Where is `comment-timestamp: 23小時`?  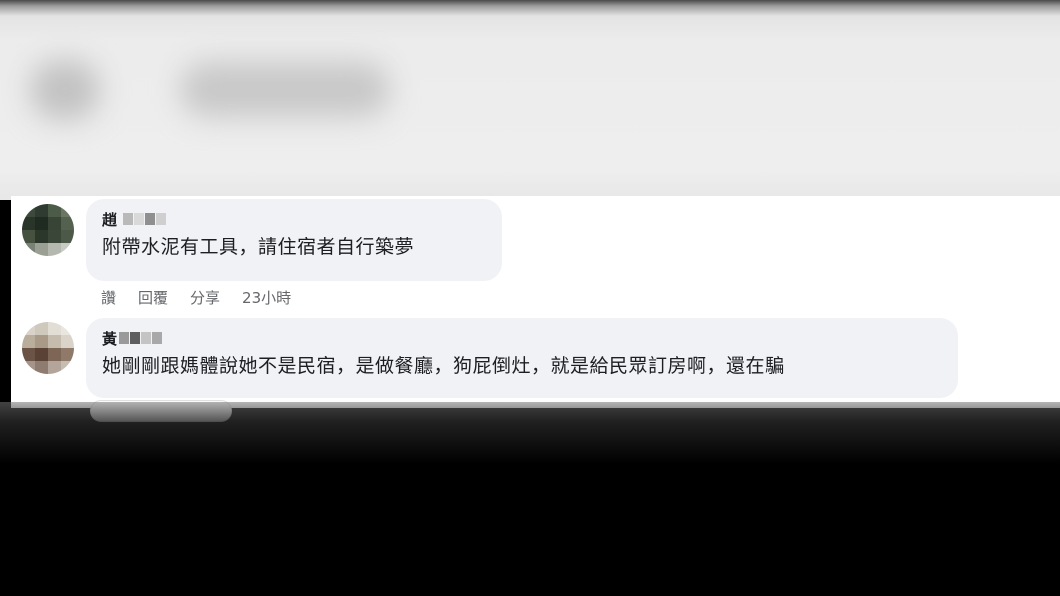
comment-timestamp: 23小時 is located at coordinates (266, 297).